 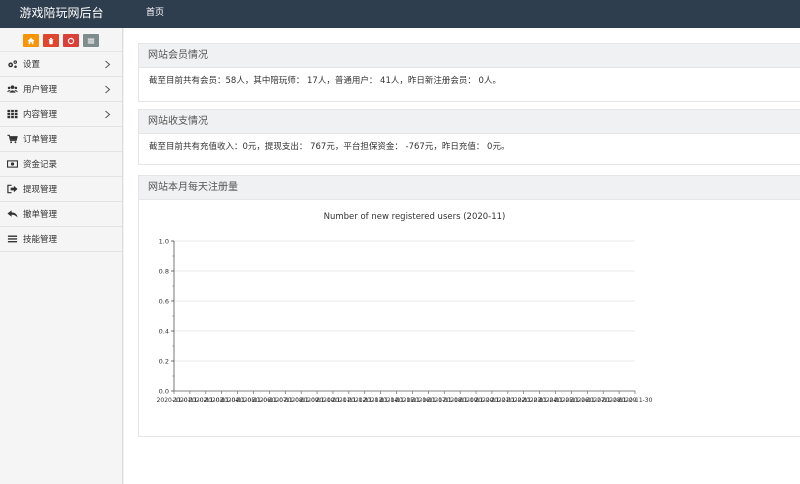 I want to click on grid-icon, so click(x=12, y=114).